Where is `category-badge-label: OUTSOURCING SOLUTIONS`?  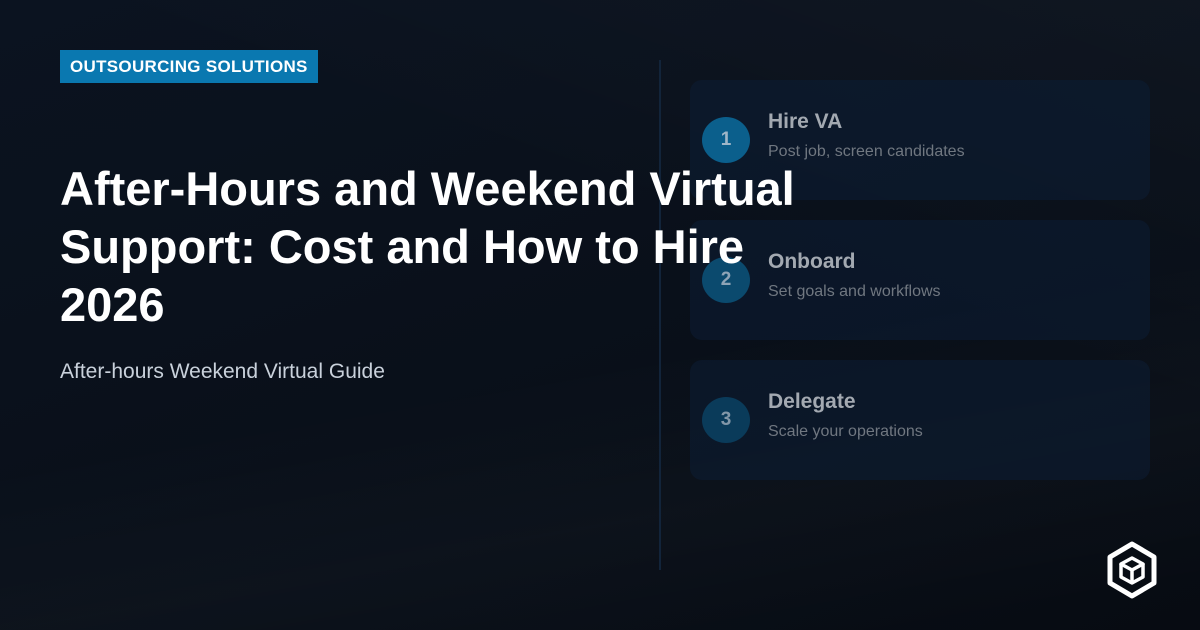 category-badge-label: OUTSOURCING SOLUTIONS is located at coordinates (189, 66).